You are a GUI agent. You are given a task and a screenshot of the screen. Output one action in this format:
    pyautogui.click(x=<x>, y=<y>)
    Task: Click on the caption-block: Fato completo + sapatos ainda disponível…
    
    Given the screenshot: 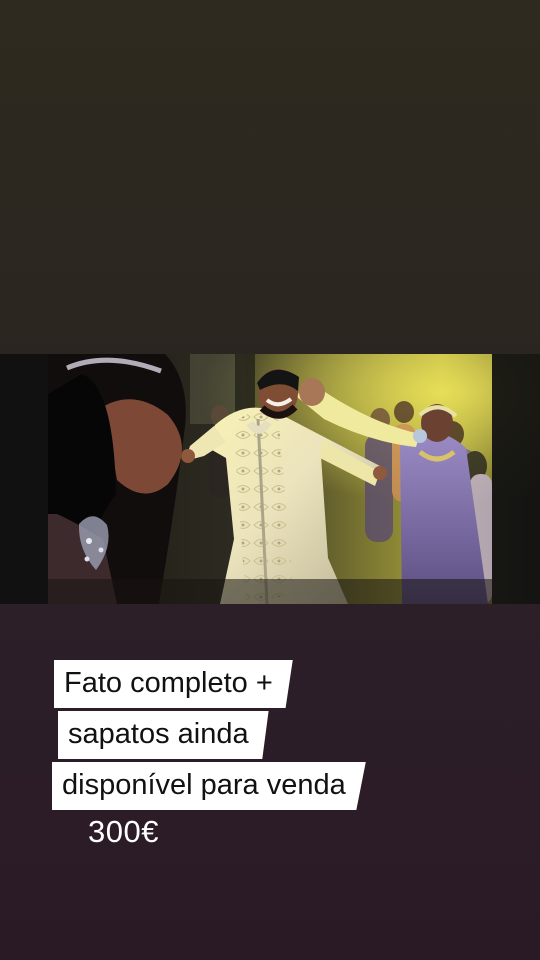 What is the action you would take?
    pyautogui.click(x=262, y=736)
    